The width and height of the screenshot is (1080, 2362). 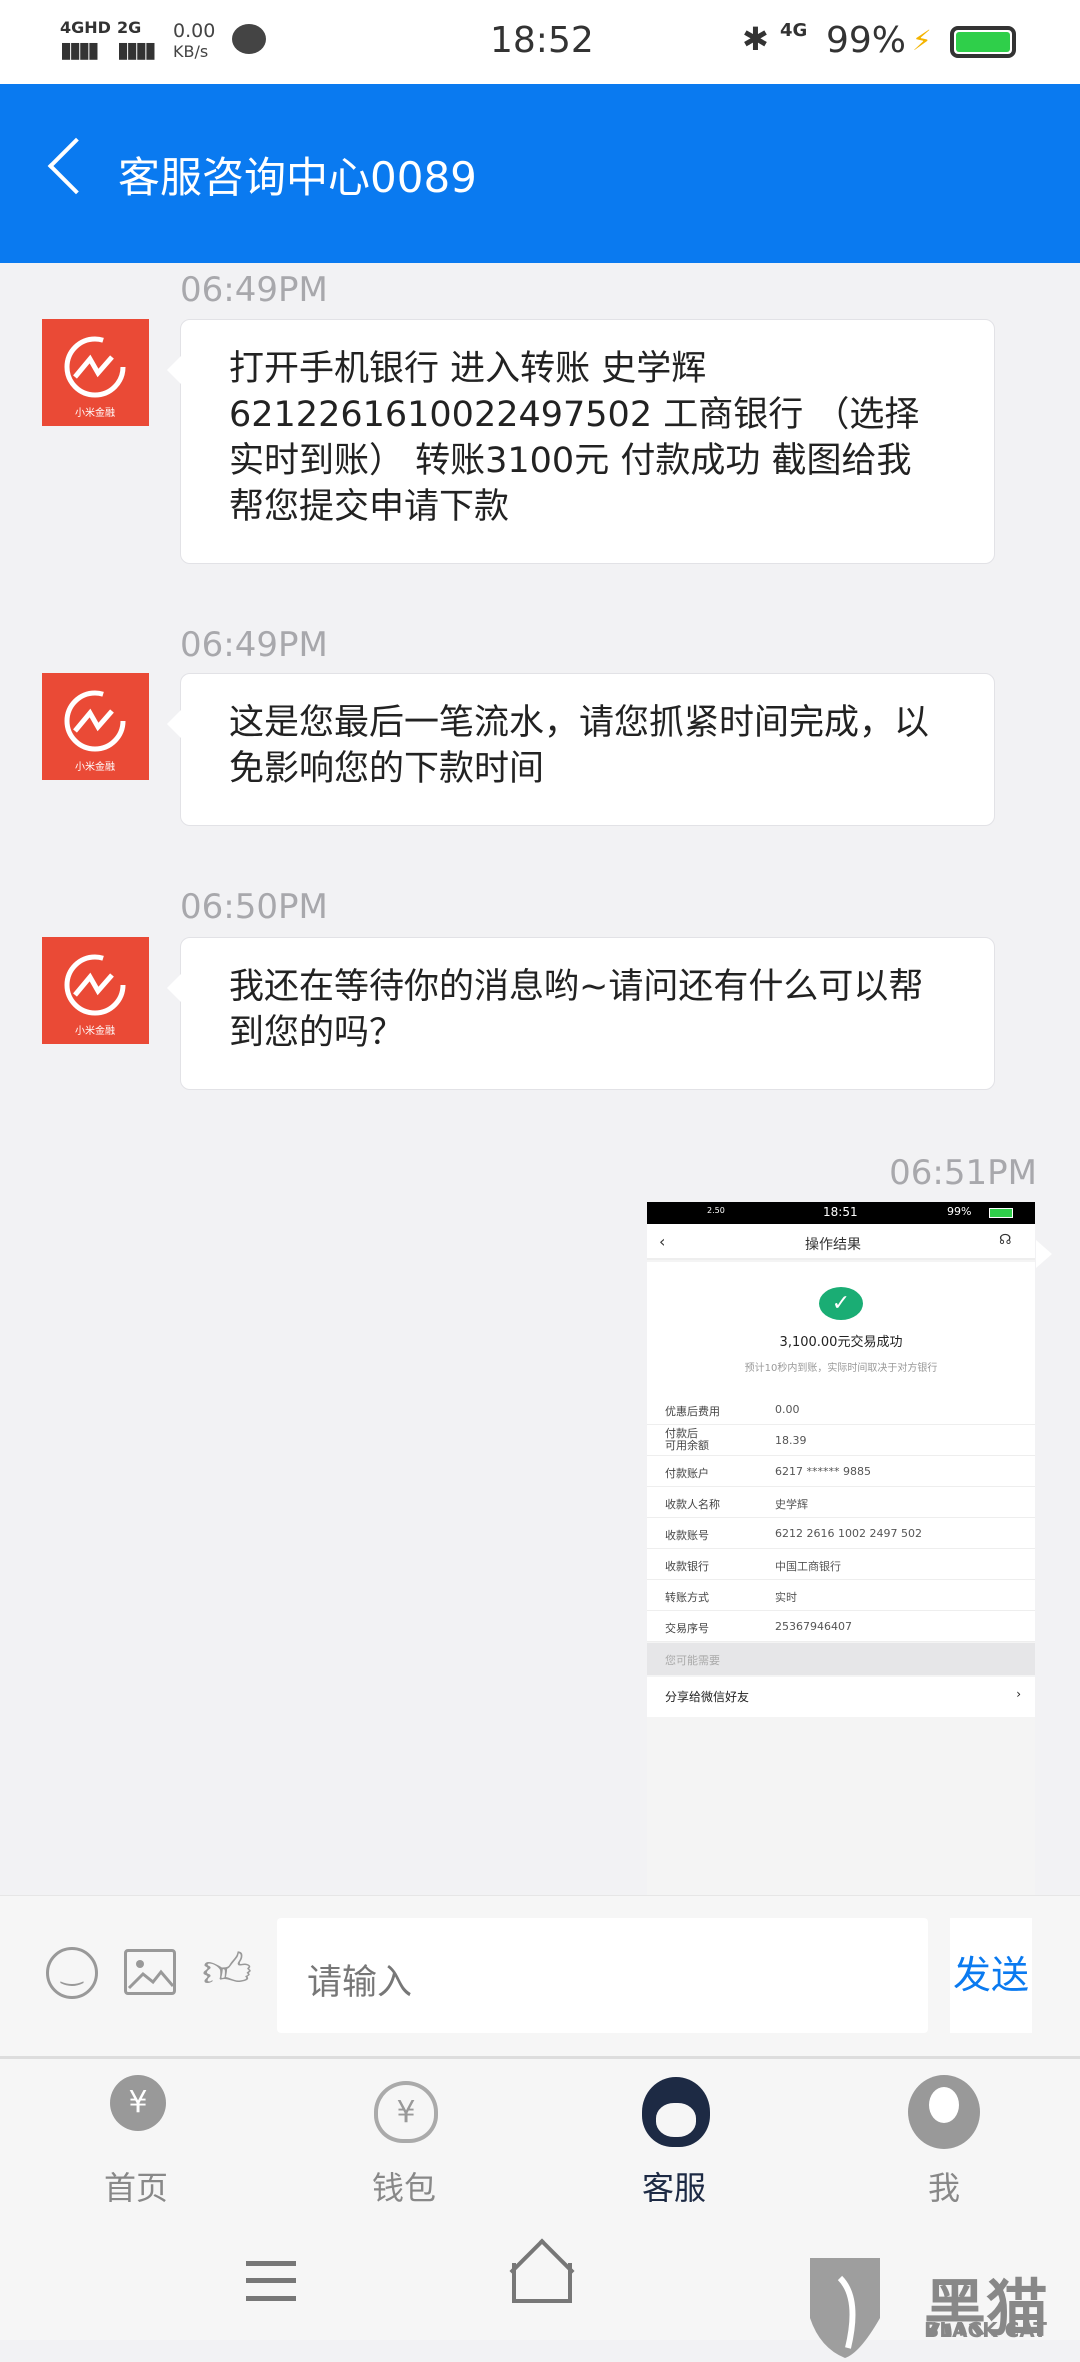 I want to click on speed: 0.00, so click(x=194, y=31).